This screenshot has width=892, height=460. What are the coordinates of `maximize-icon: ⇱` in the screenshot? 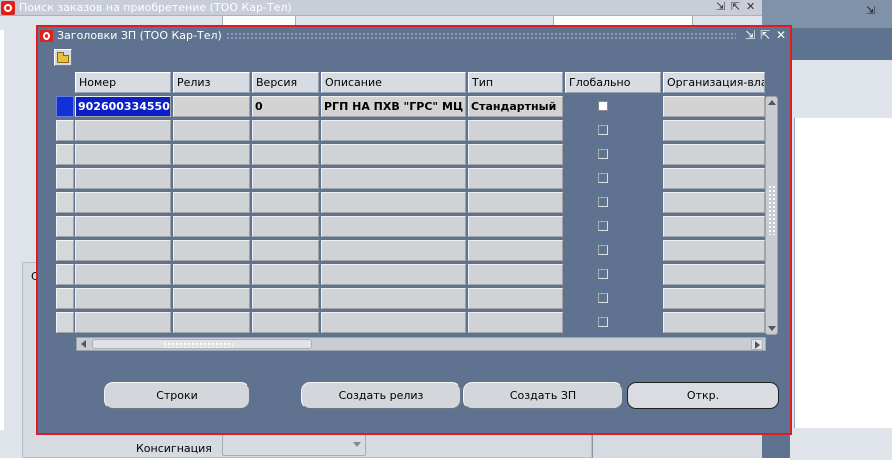 It's located at (765, 35).